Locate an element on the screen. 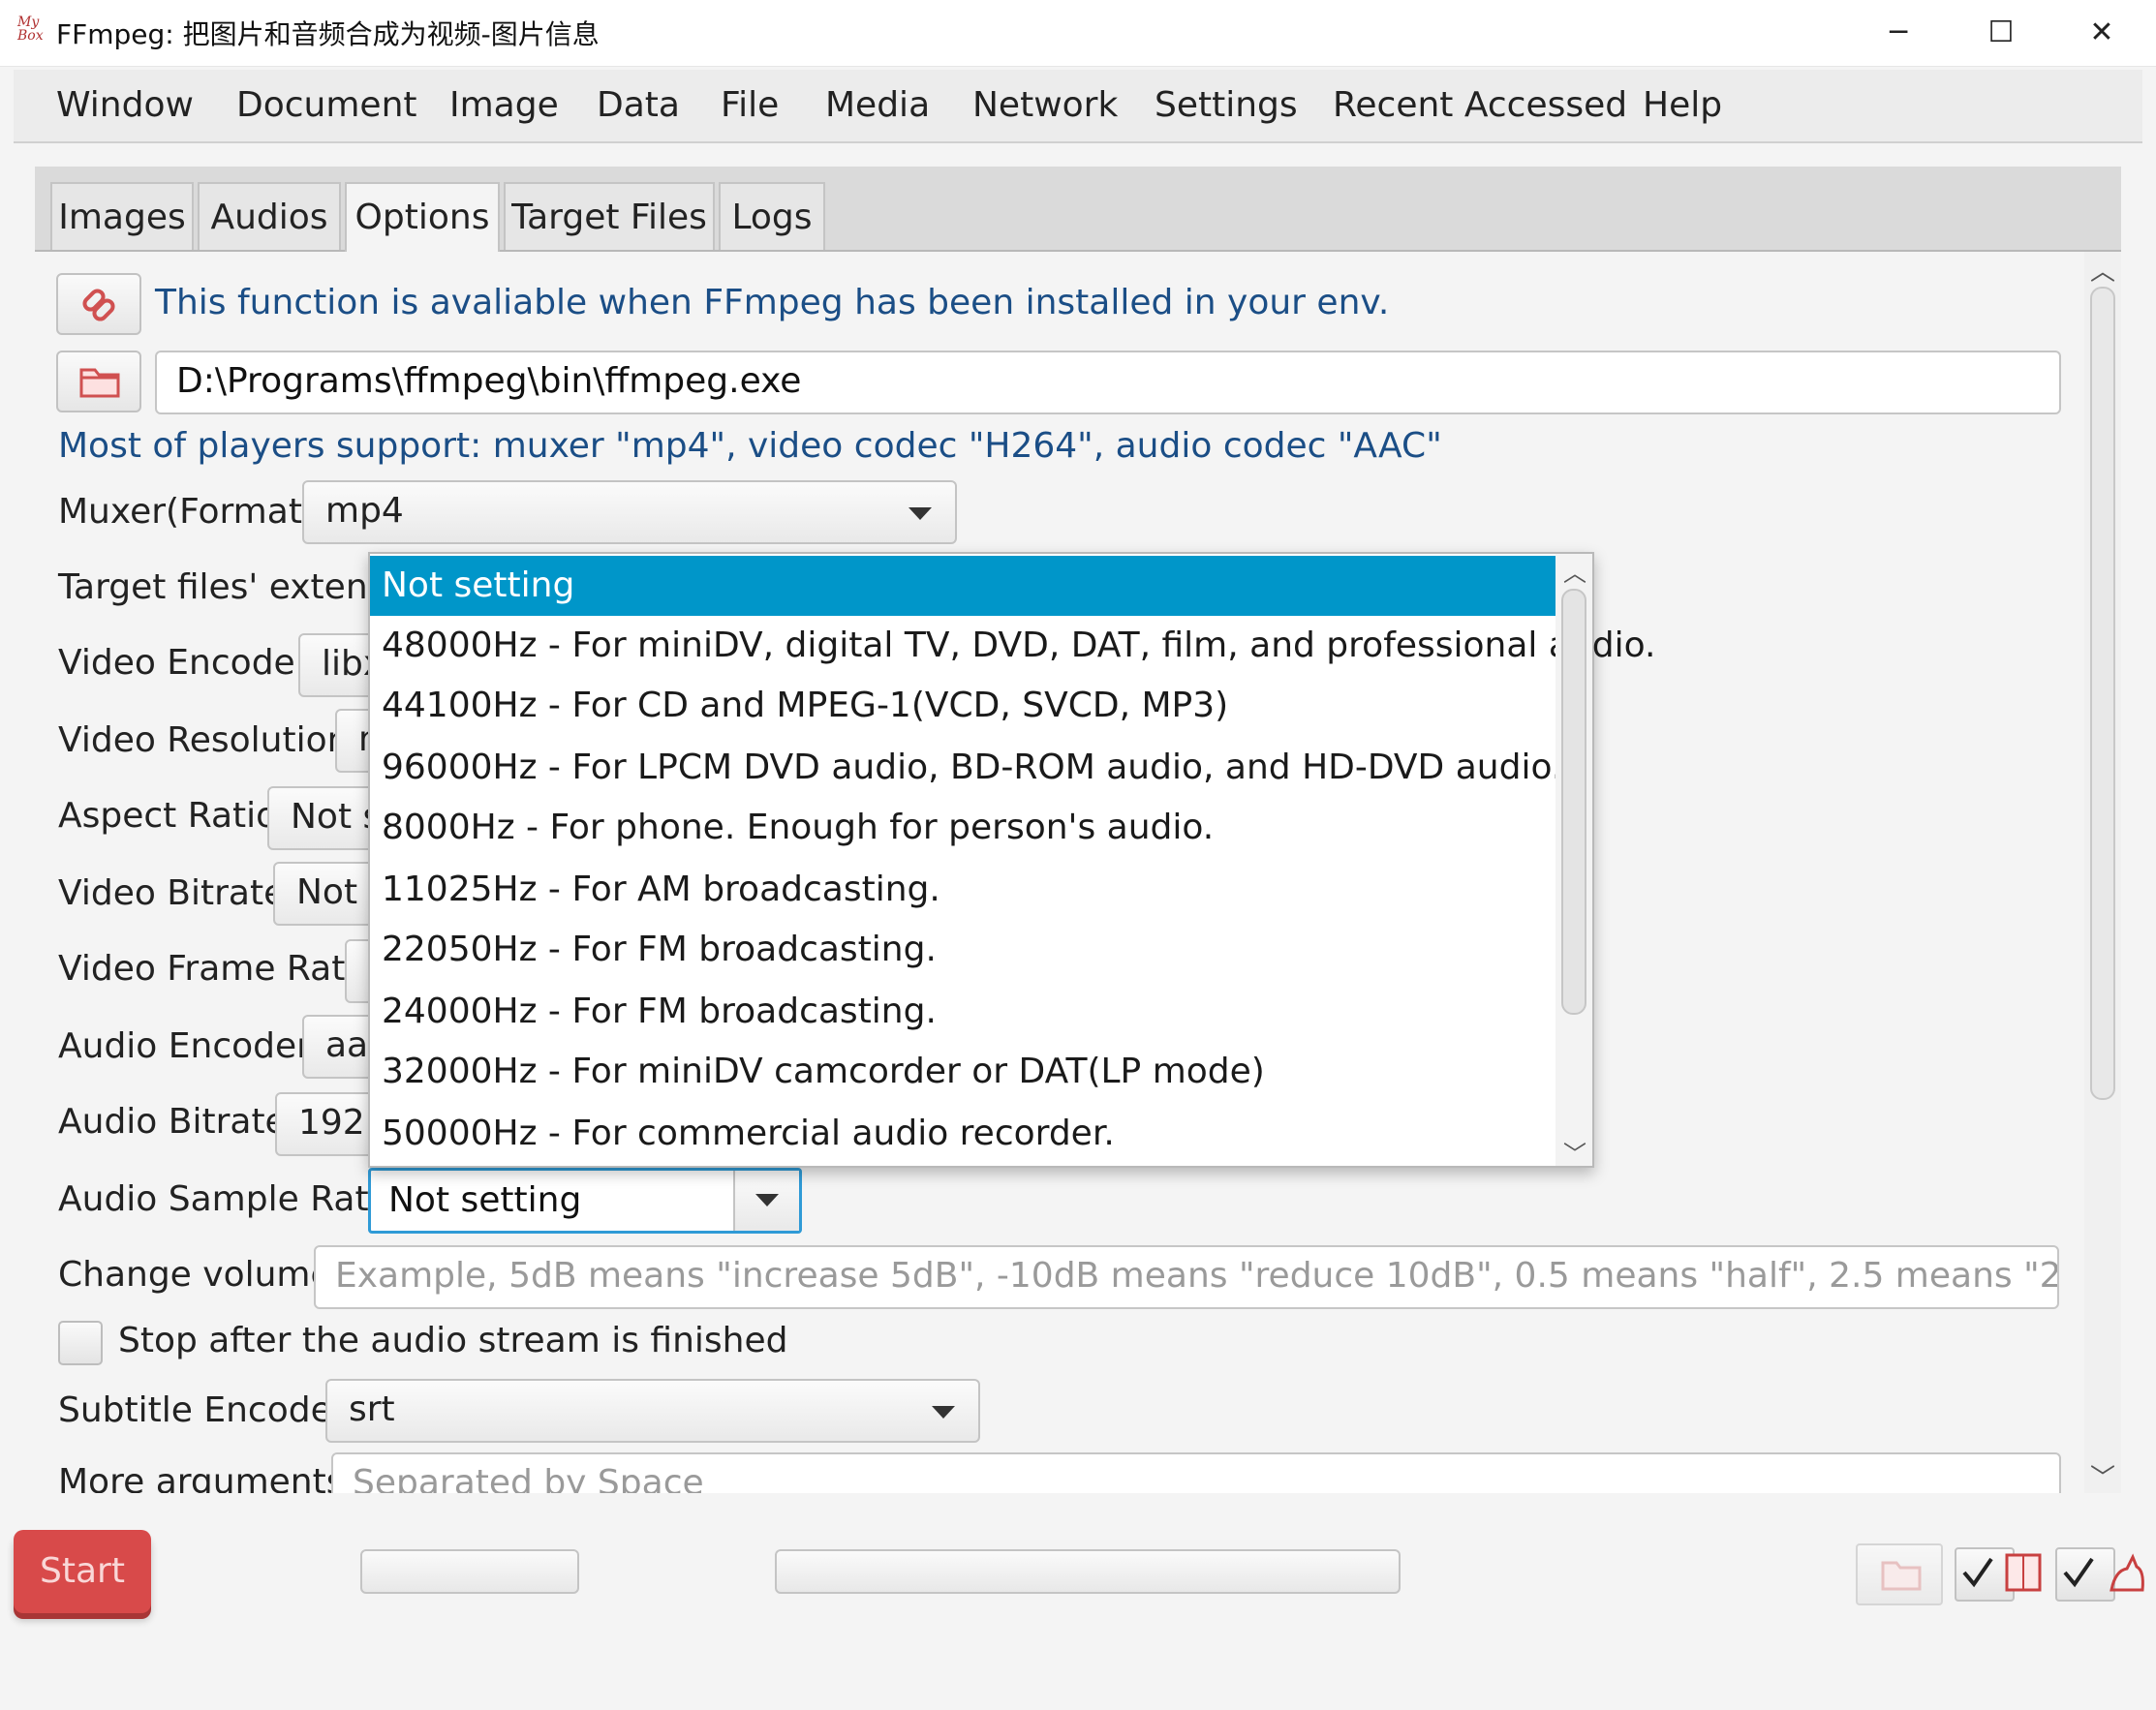  ffmpeg-link-button is located at coordinates (99, 304).